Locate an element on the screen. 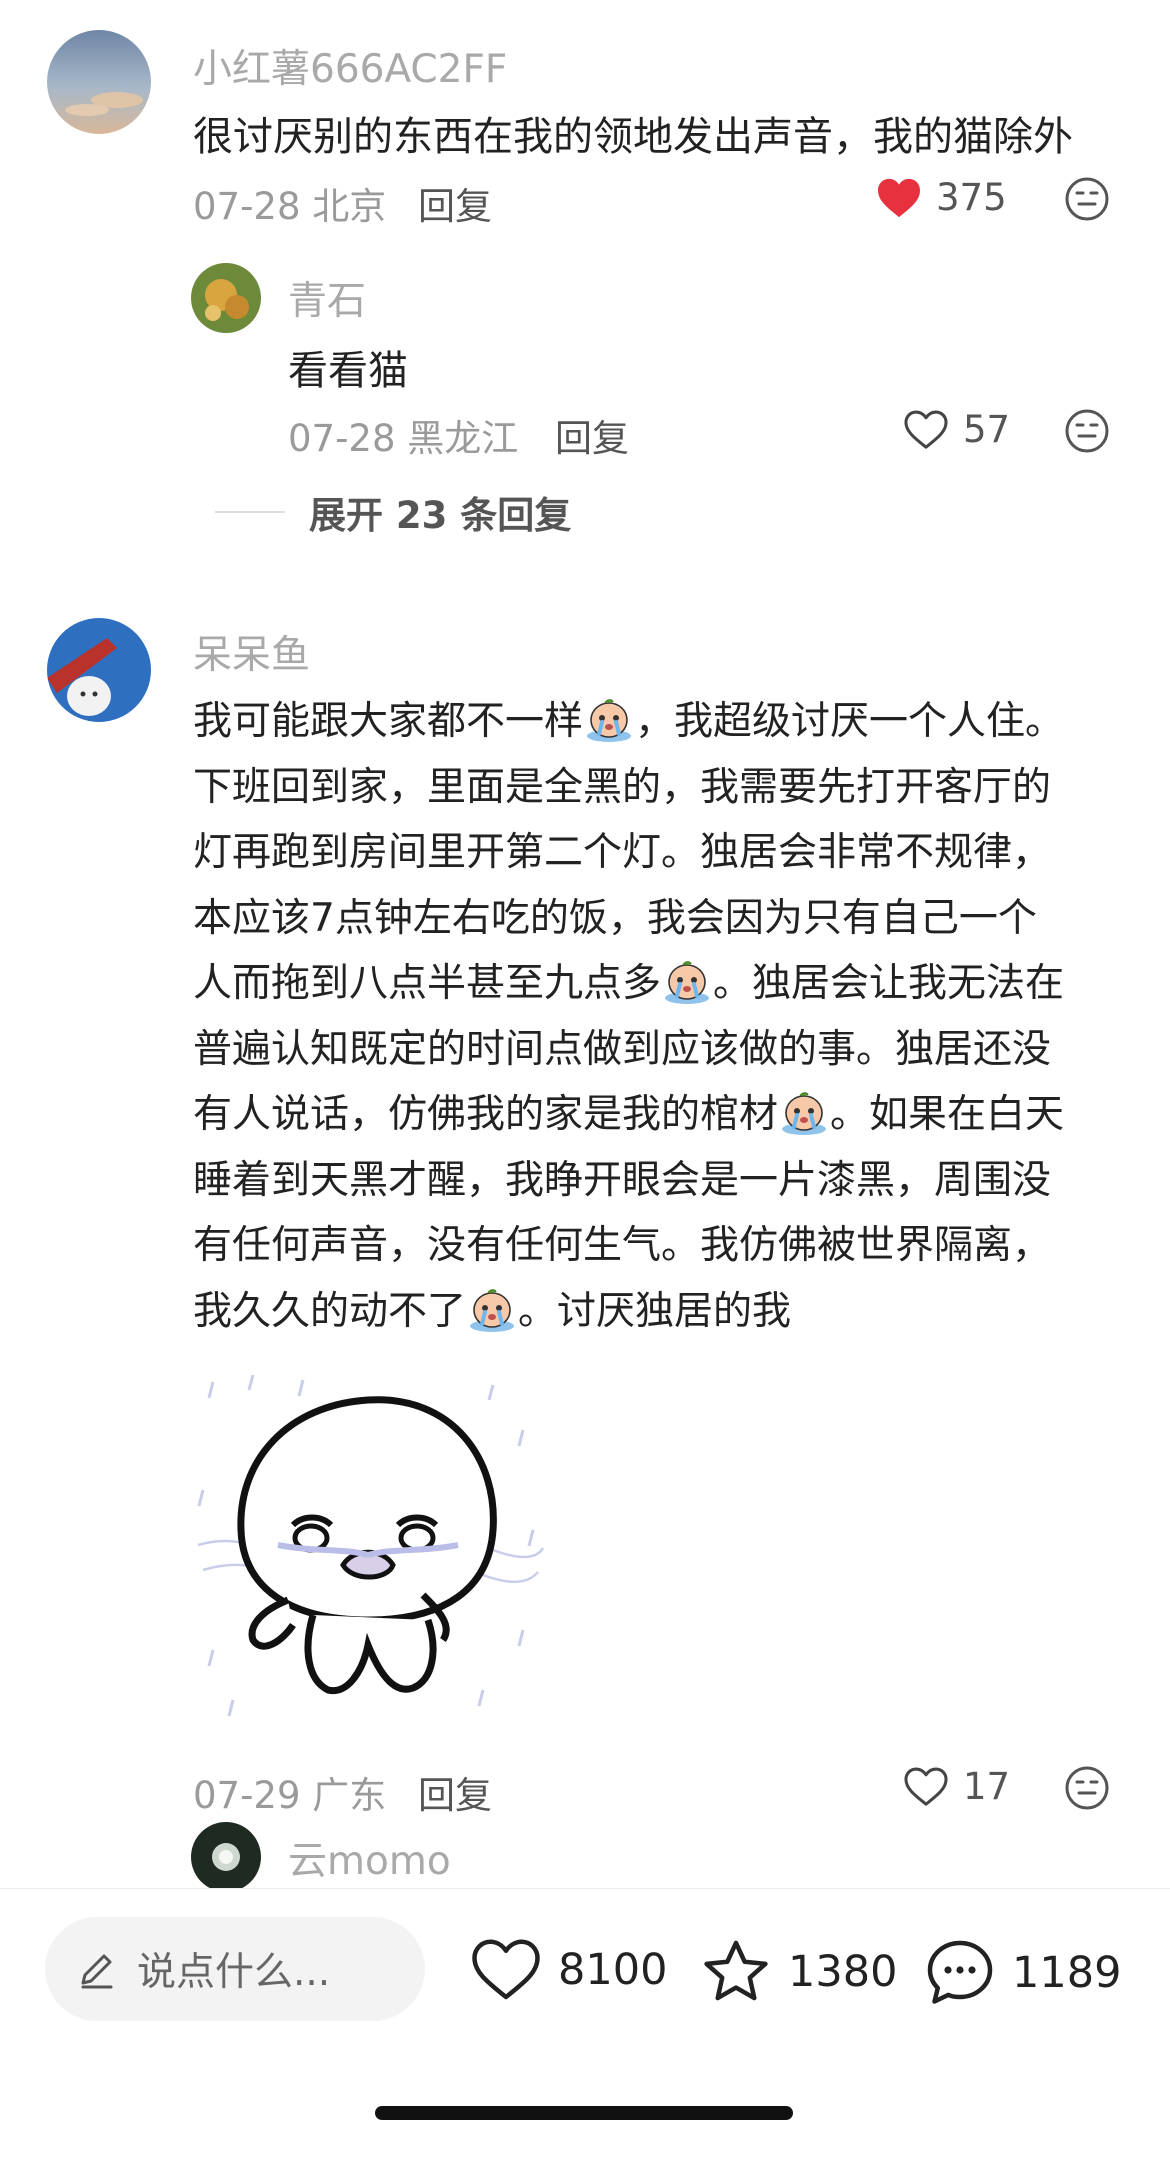 This screenshot has height=2173, width=1170. like-post-button: 8100 is located at coordinates (568, 1970).